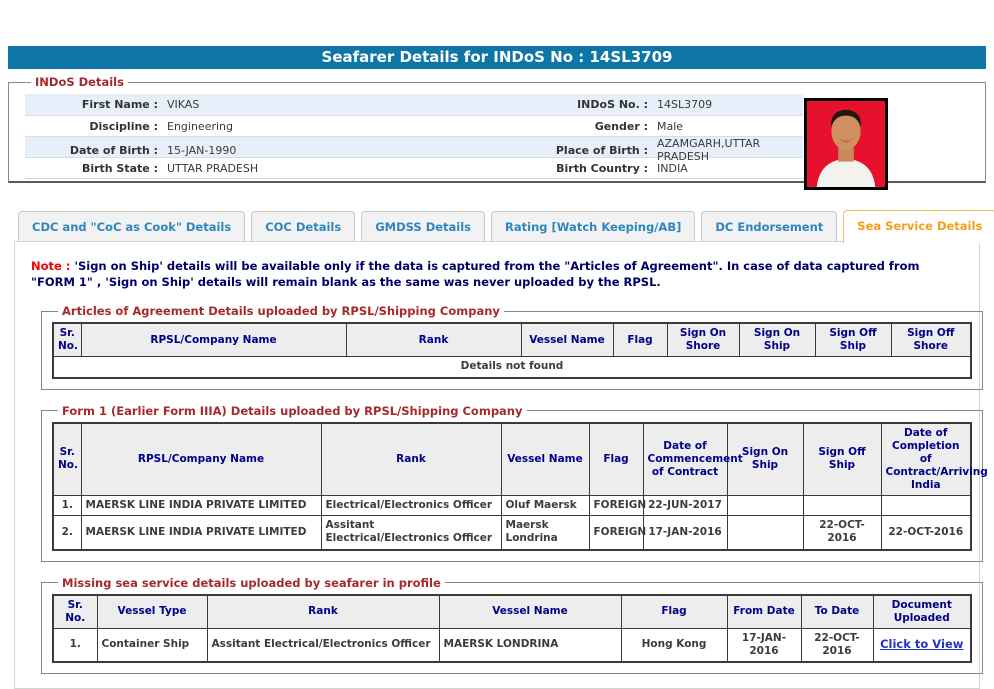 The image size is (994, 689). Describe the element at coordinates (152, 645) in the screenshot. I see `cell-vessel-type: Container Ship` at that location.